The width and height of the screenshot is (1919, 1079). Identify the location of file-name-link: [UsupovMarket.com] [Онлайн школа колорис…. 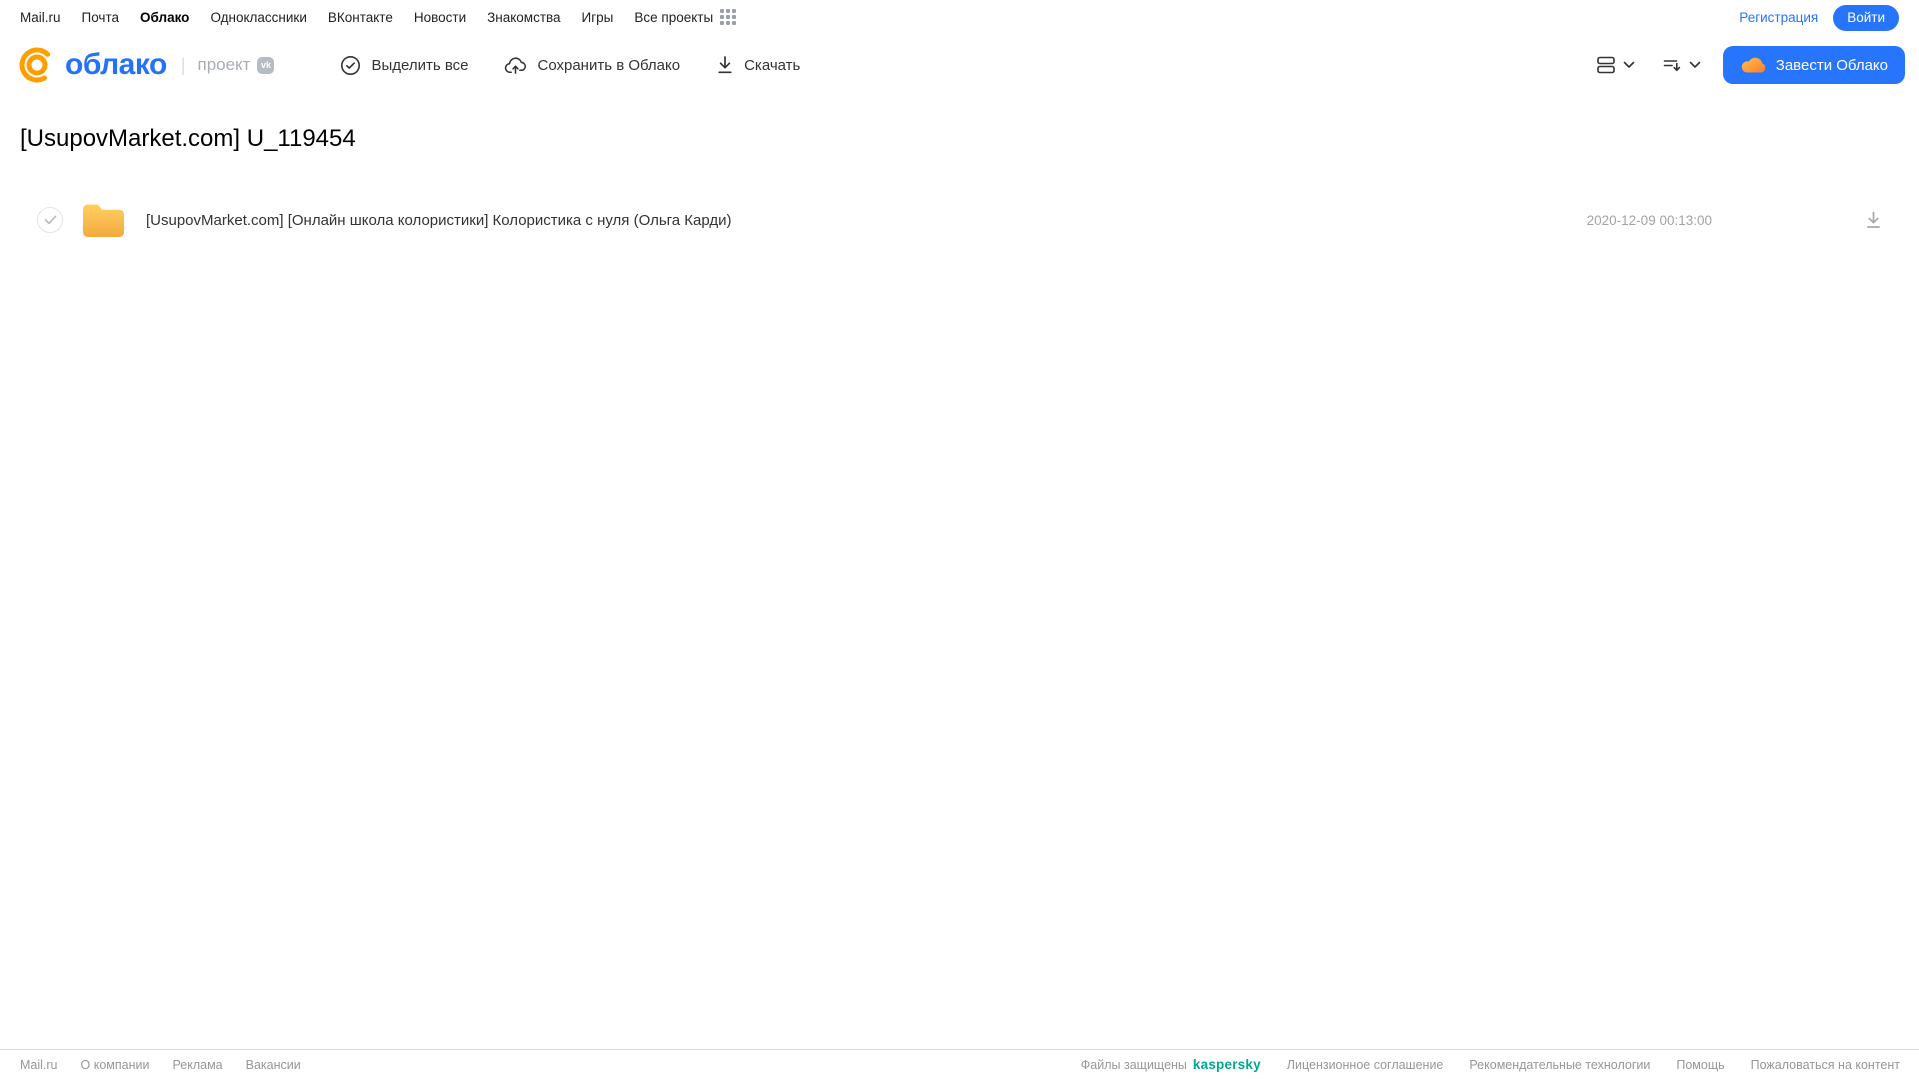
(866, 220).